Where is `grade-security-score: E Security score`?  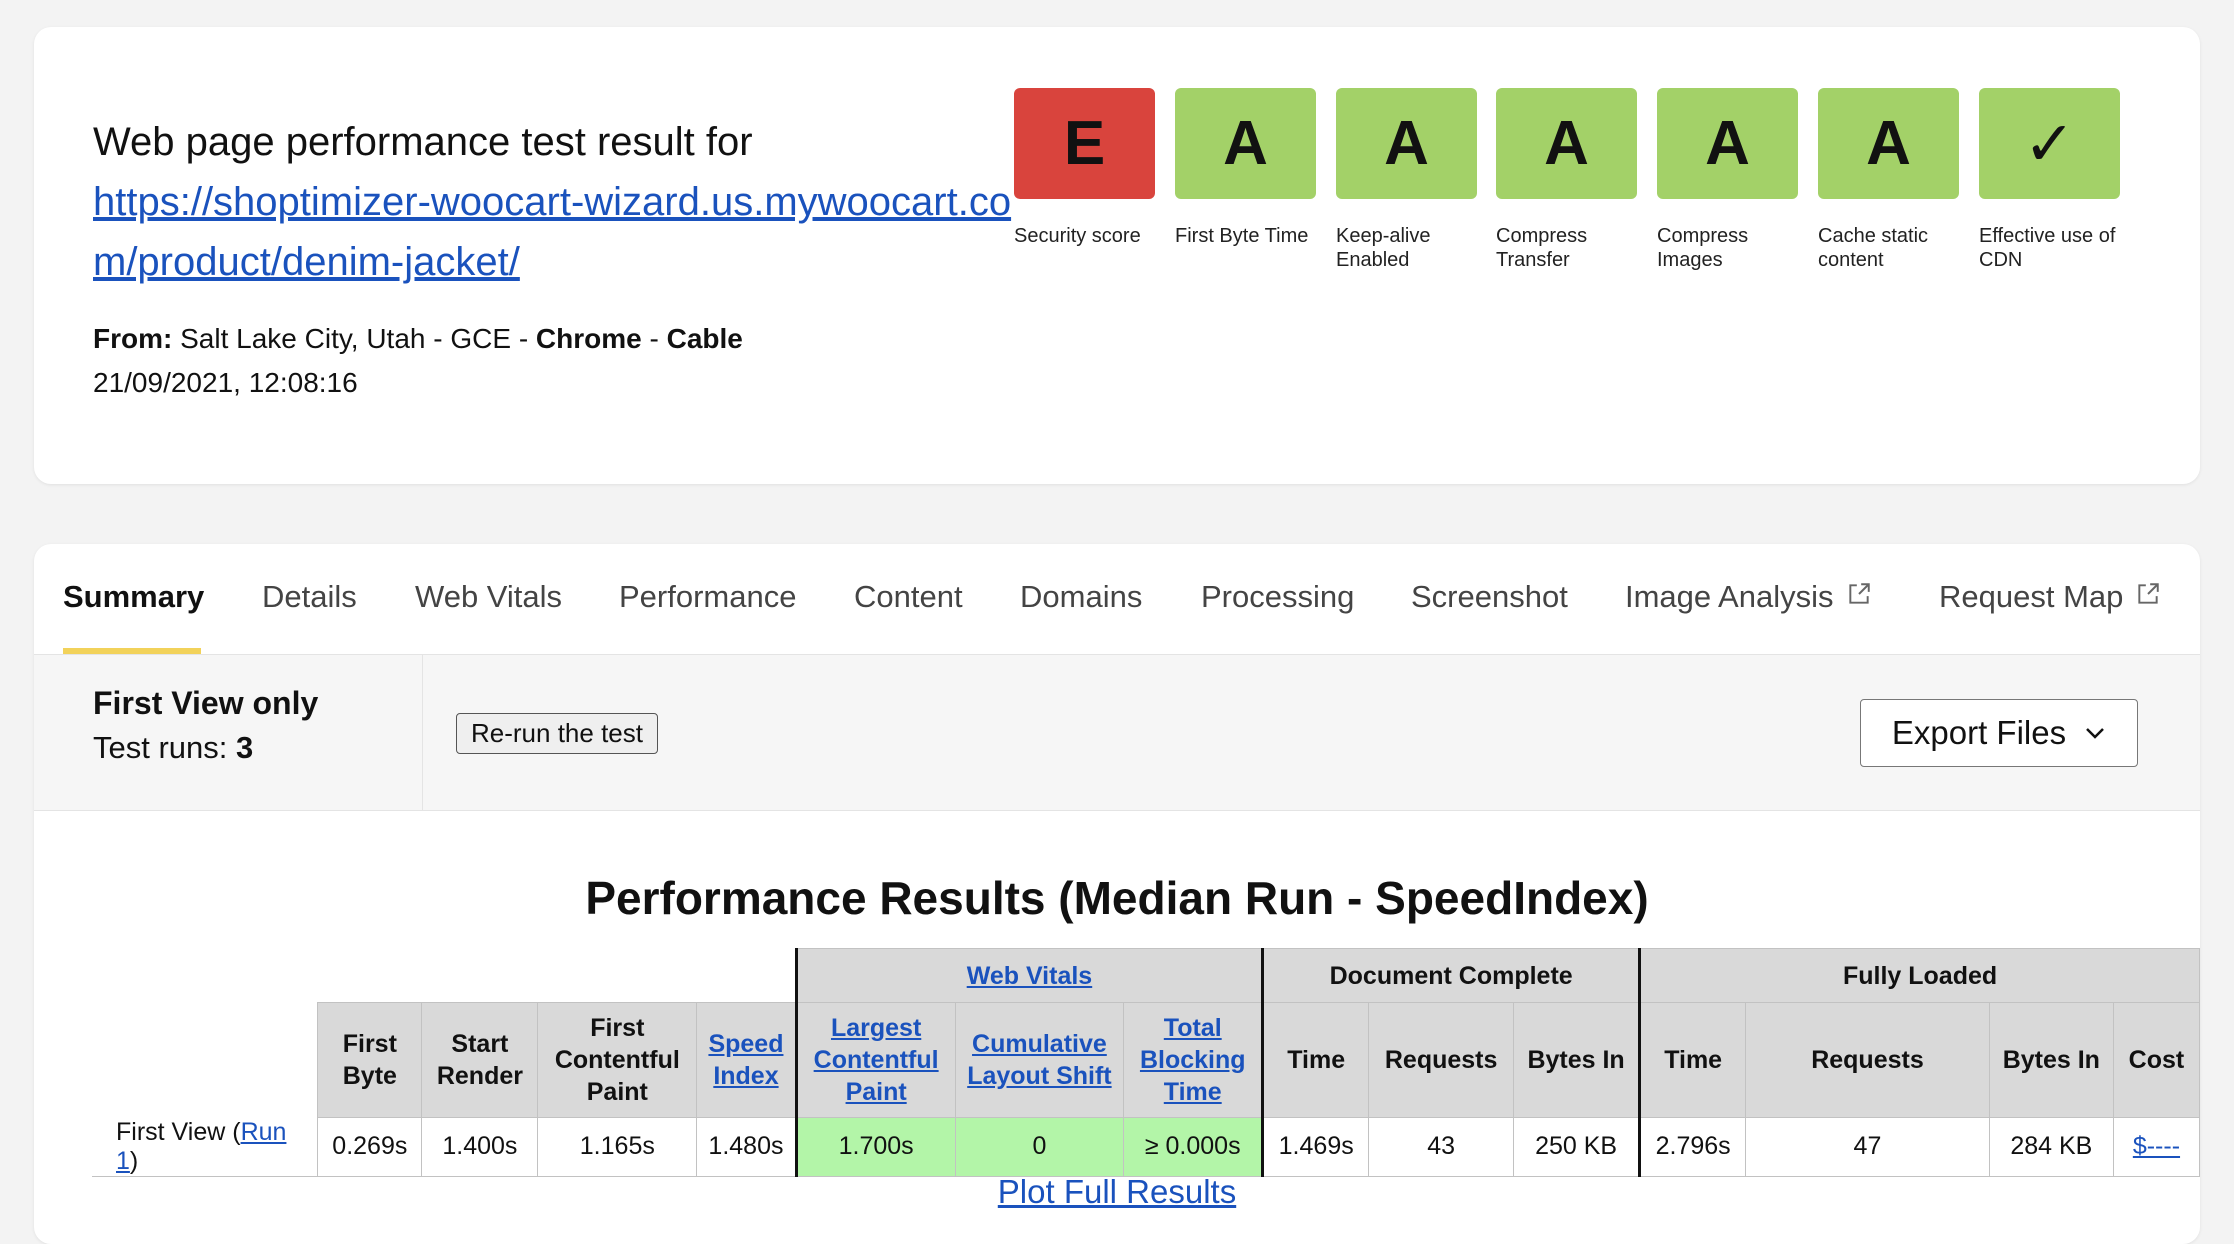 grade-security-score: E Security score is located at coordinates (1084, 168).